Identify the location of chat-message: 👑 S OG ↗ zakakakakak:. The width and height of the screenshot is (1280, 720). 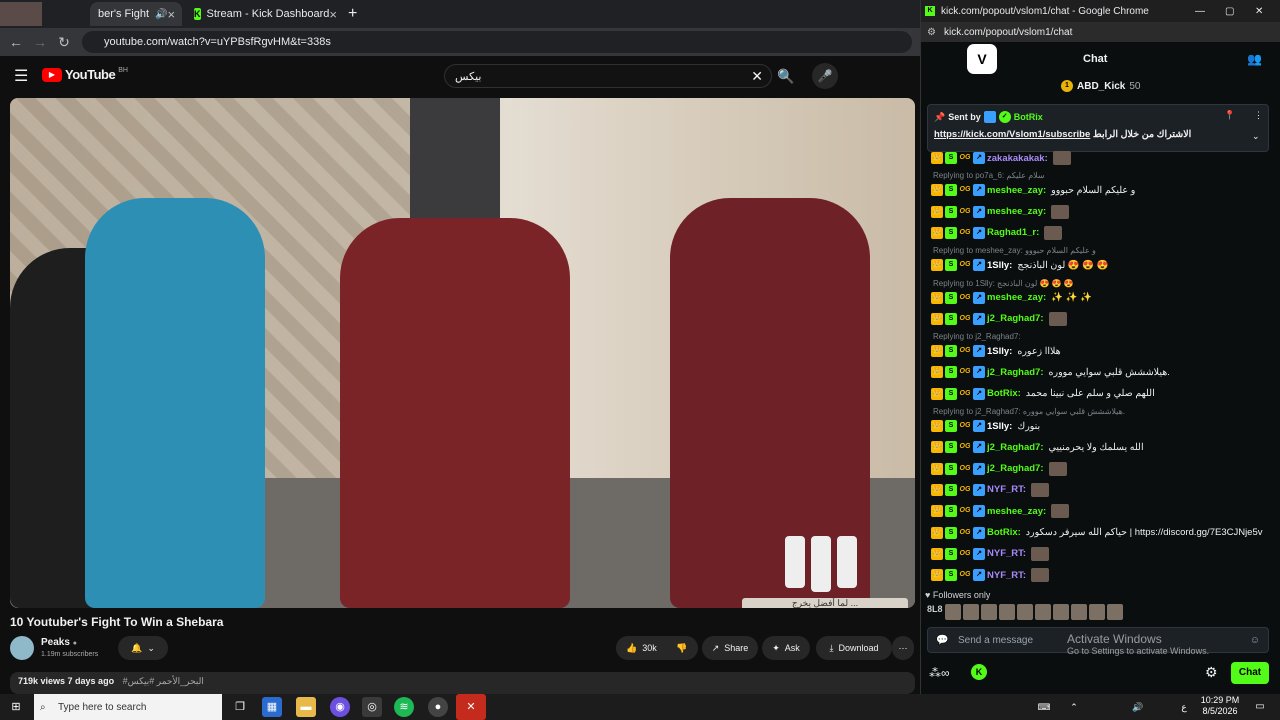
(1101, 158).